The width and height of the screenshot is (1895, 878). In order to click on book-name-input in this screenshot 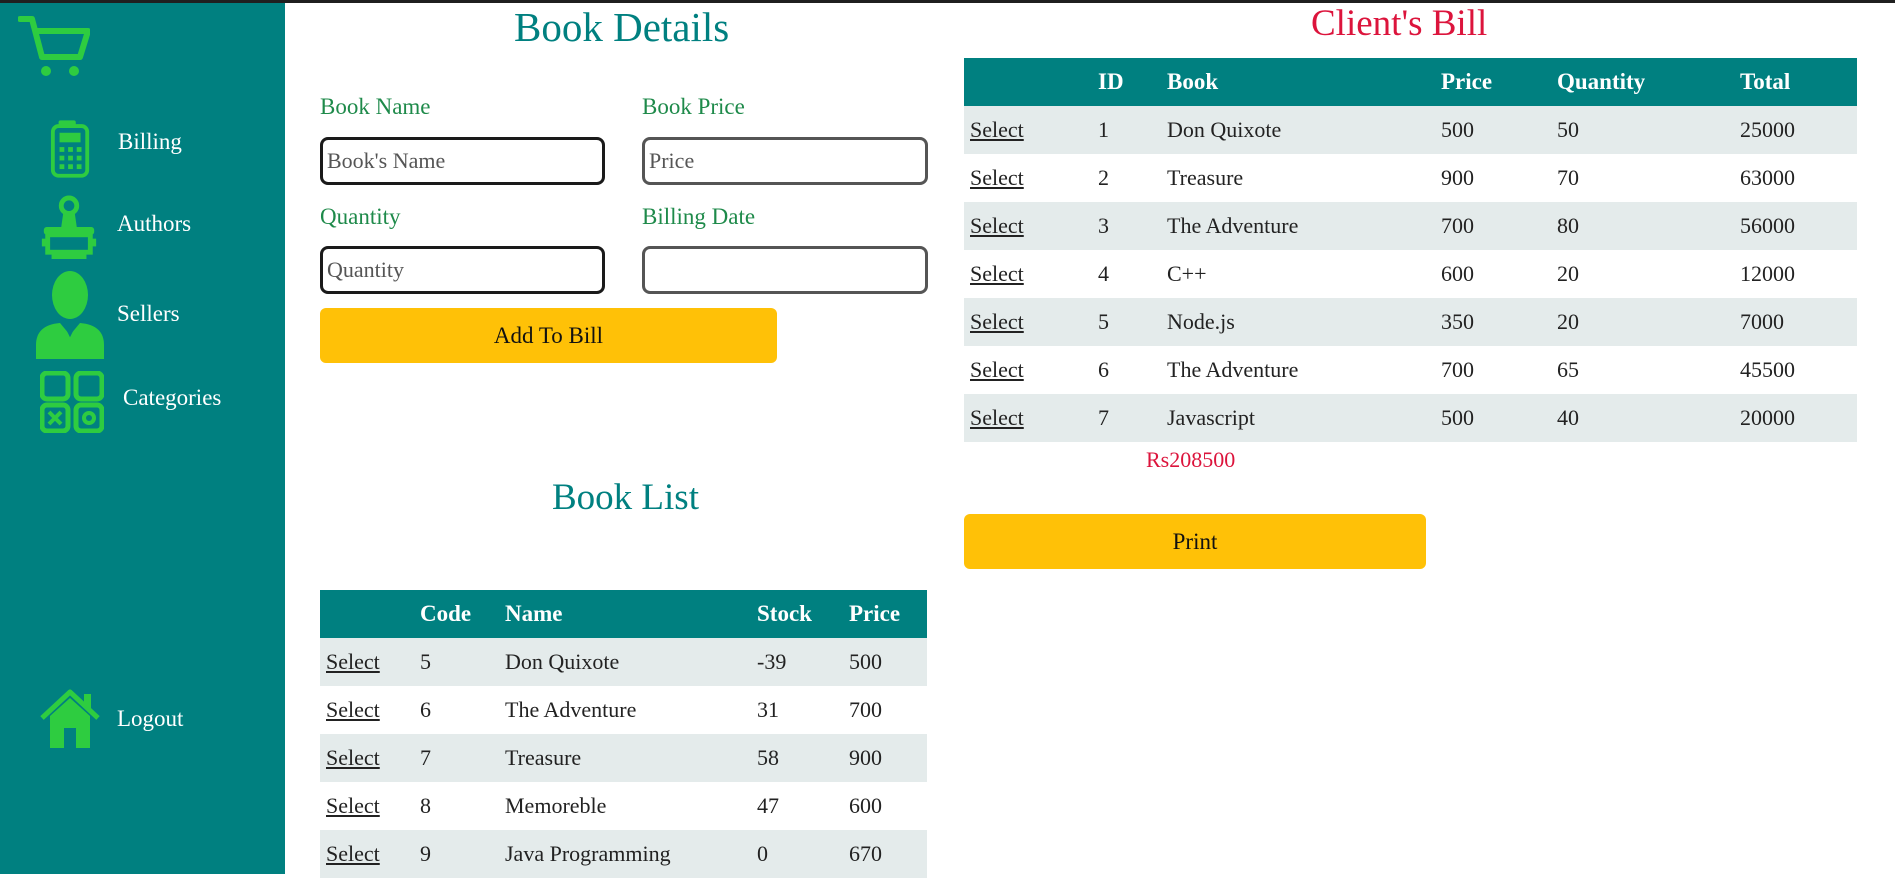, I will do `click(462, 161)`.